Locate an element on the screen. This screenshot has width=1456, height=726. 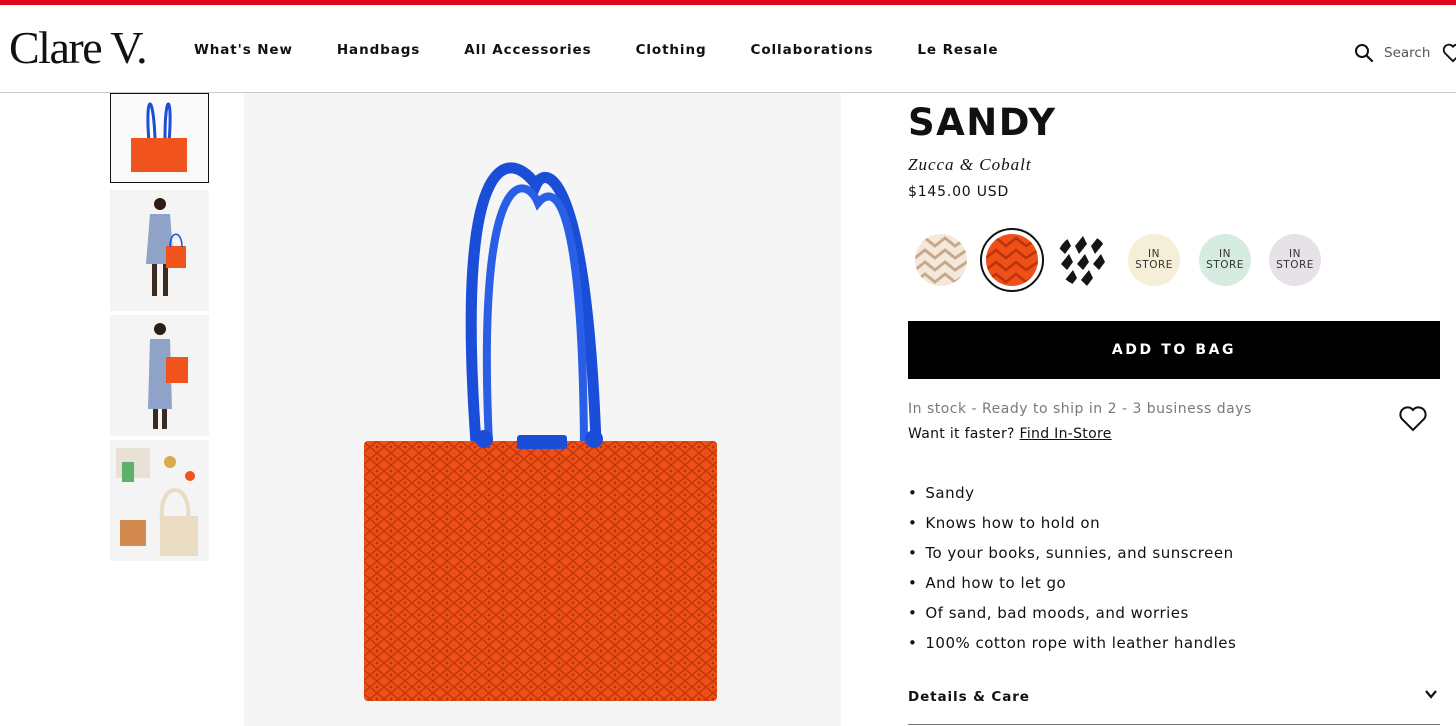
nav-item-le-resale: Le Resale is located at coordinates (957, 50).